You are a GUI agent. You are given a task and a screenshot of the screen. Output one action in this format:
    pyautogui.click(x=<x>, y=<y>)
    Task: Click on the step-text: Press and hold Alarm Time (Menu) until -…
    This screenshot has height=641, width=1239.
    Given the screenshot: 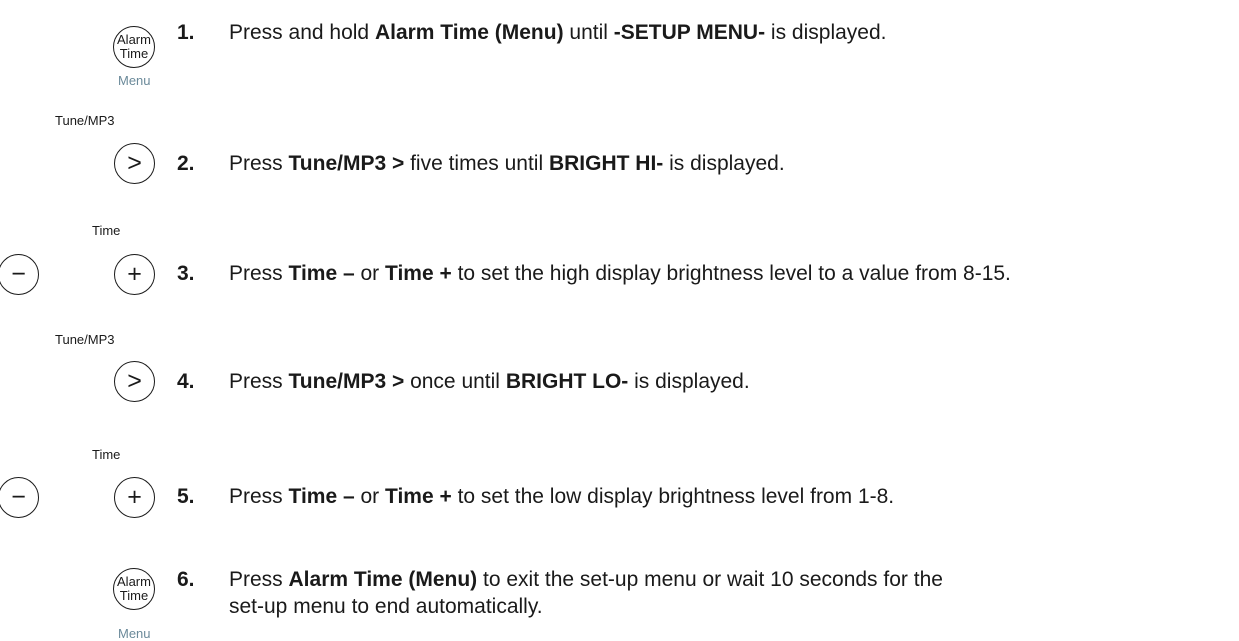 What is the action you would take?
    pyautogui.click(x=558, y=33)
    